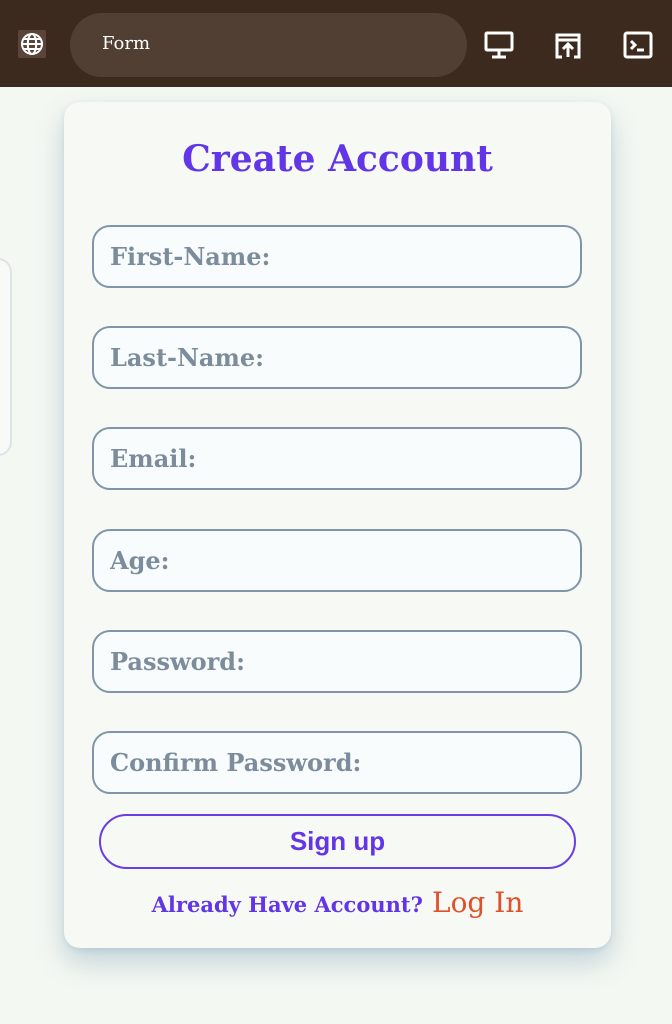  I want to click on confirm-password-input, so click(337, 762).